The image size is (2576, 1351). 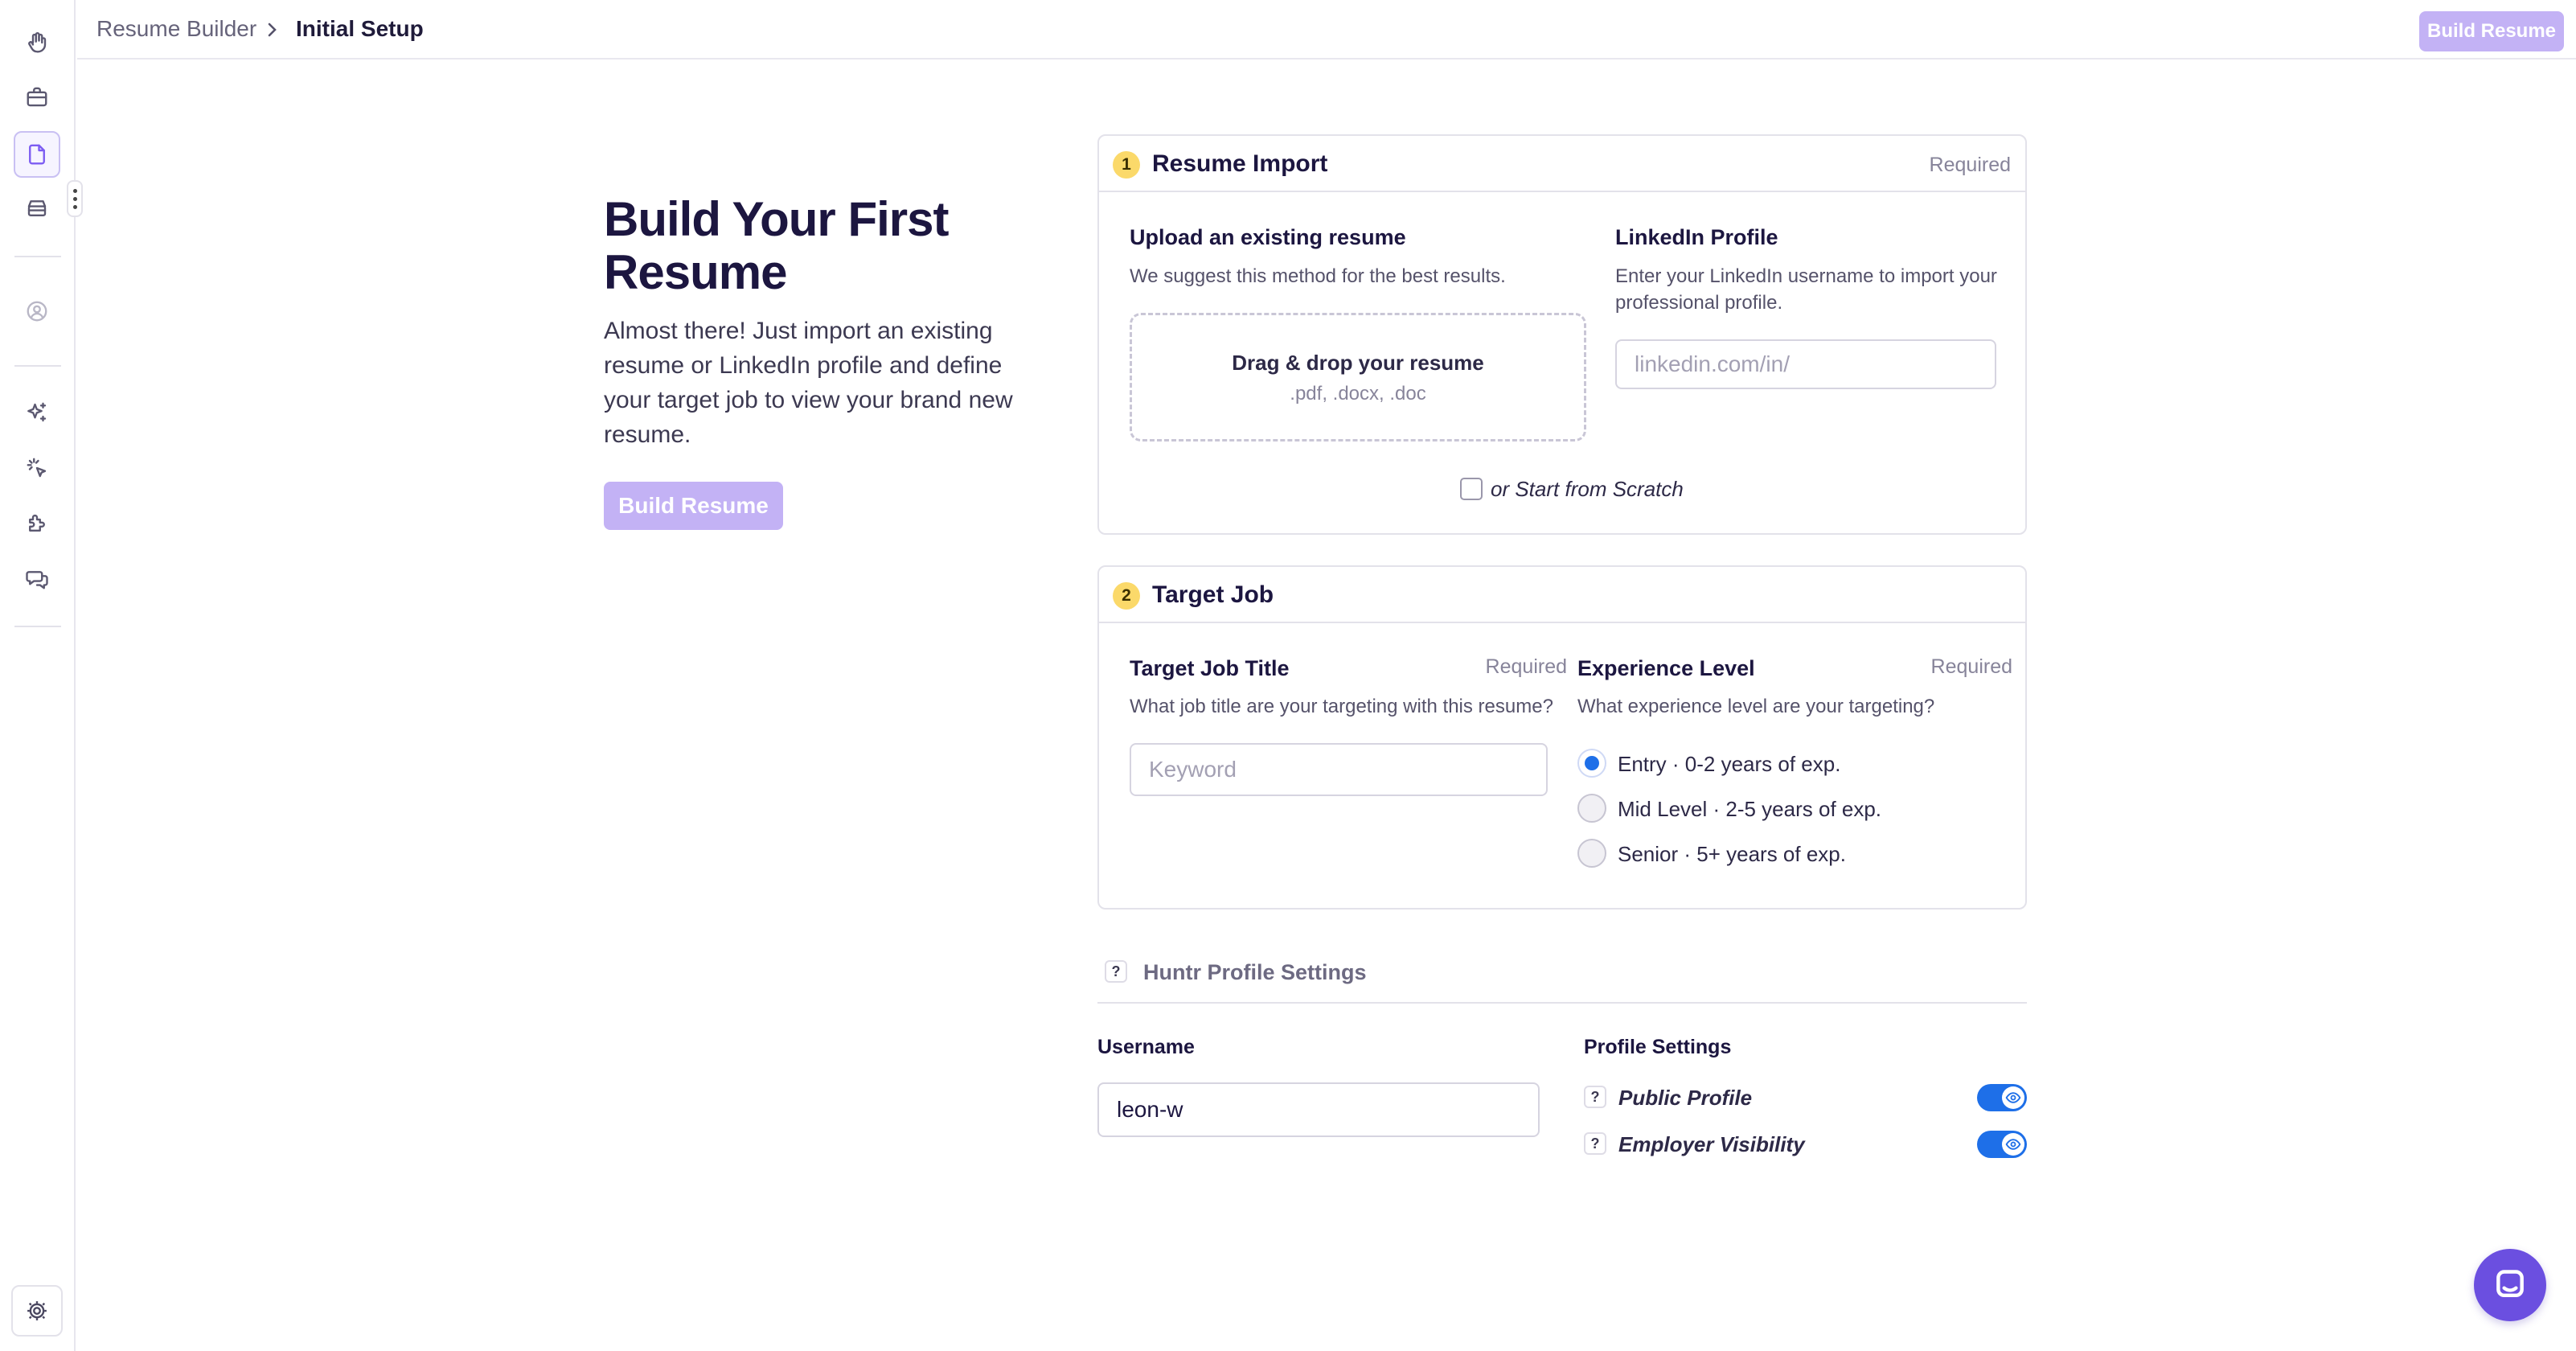 I want to click on sparkles-icon, so click(x=37, y=413).